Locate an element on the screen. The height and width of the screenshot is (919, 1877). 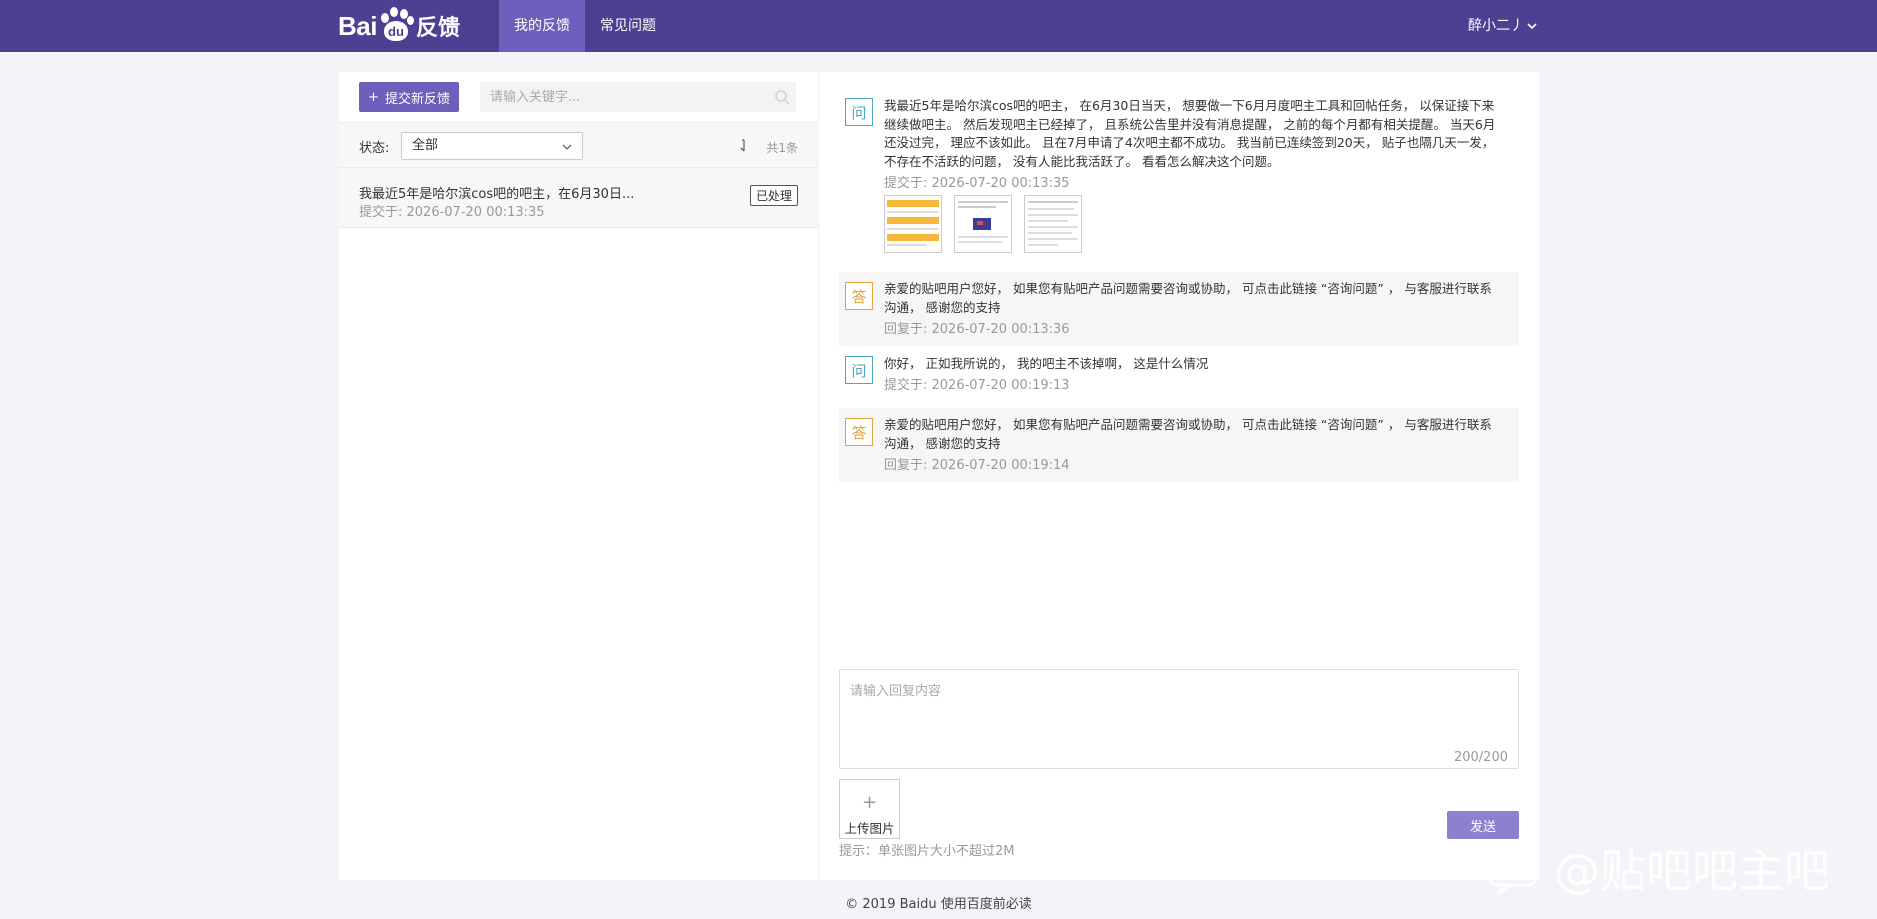
send-button: 发送 is located at coordinates (1483, 825).